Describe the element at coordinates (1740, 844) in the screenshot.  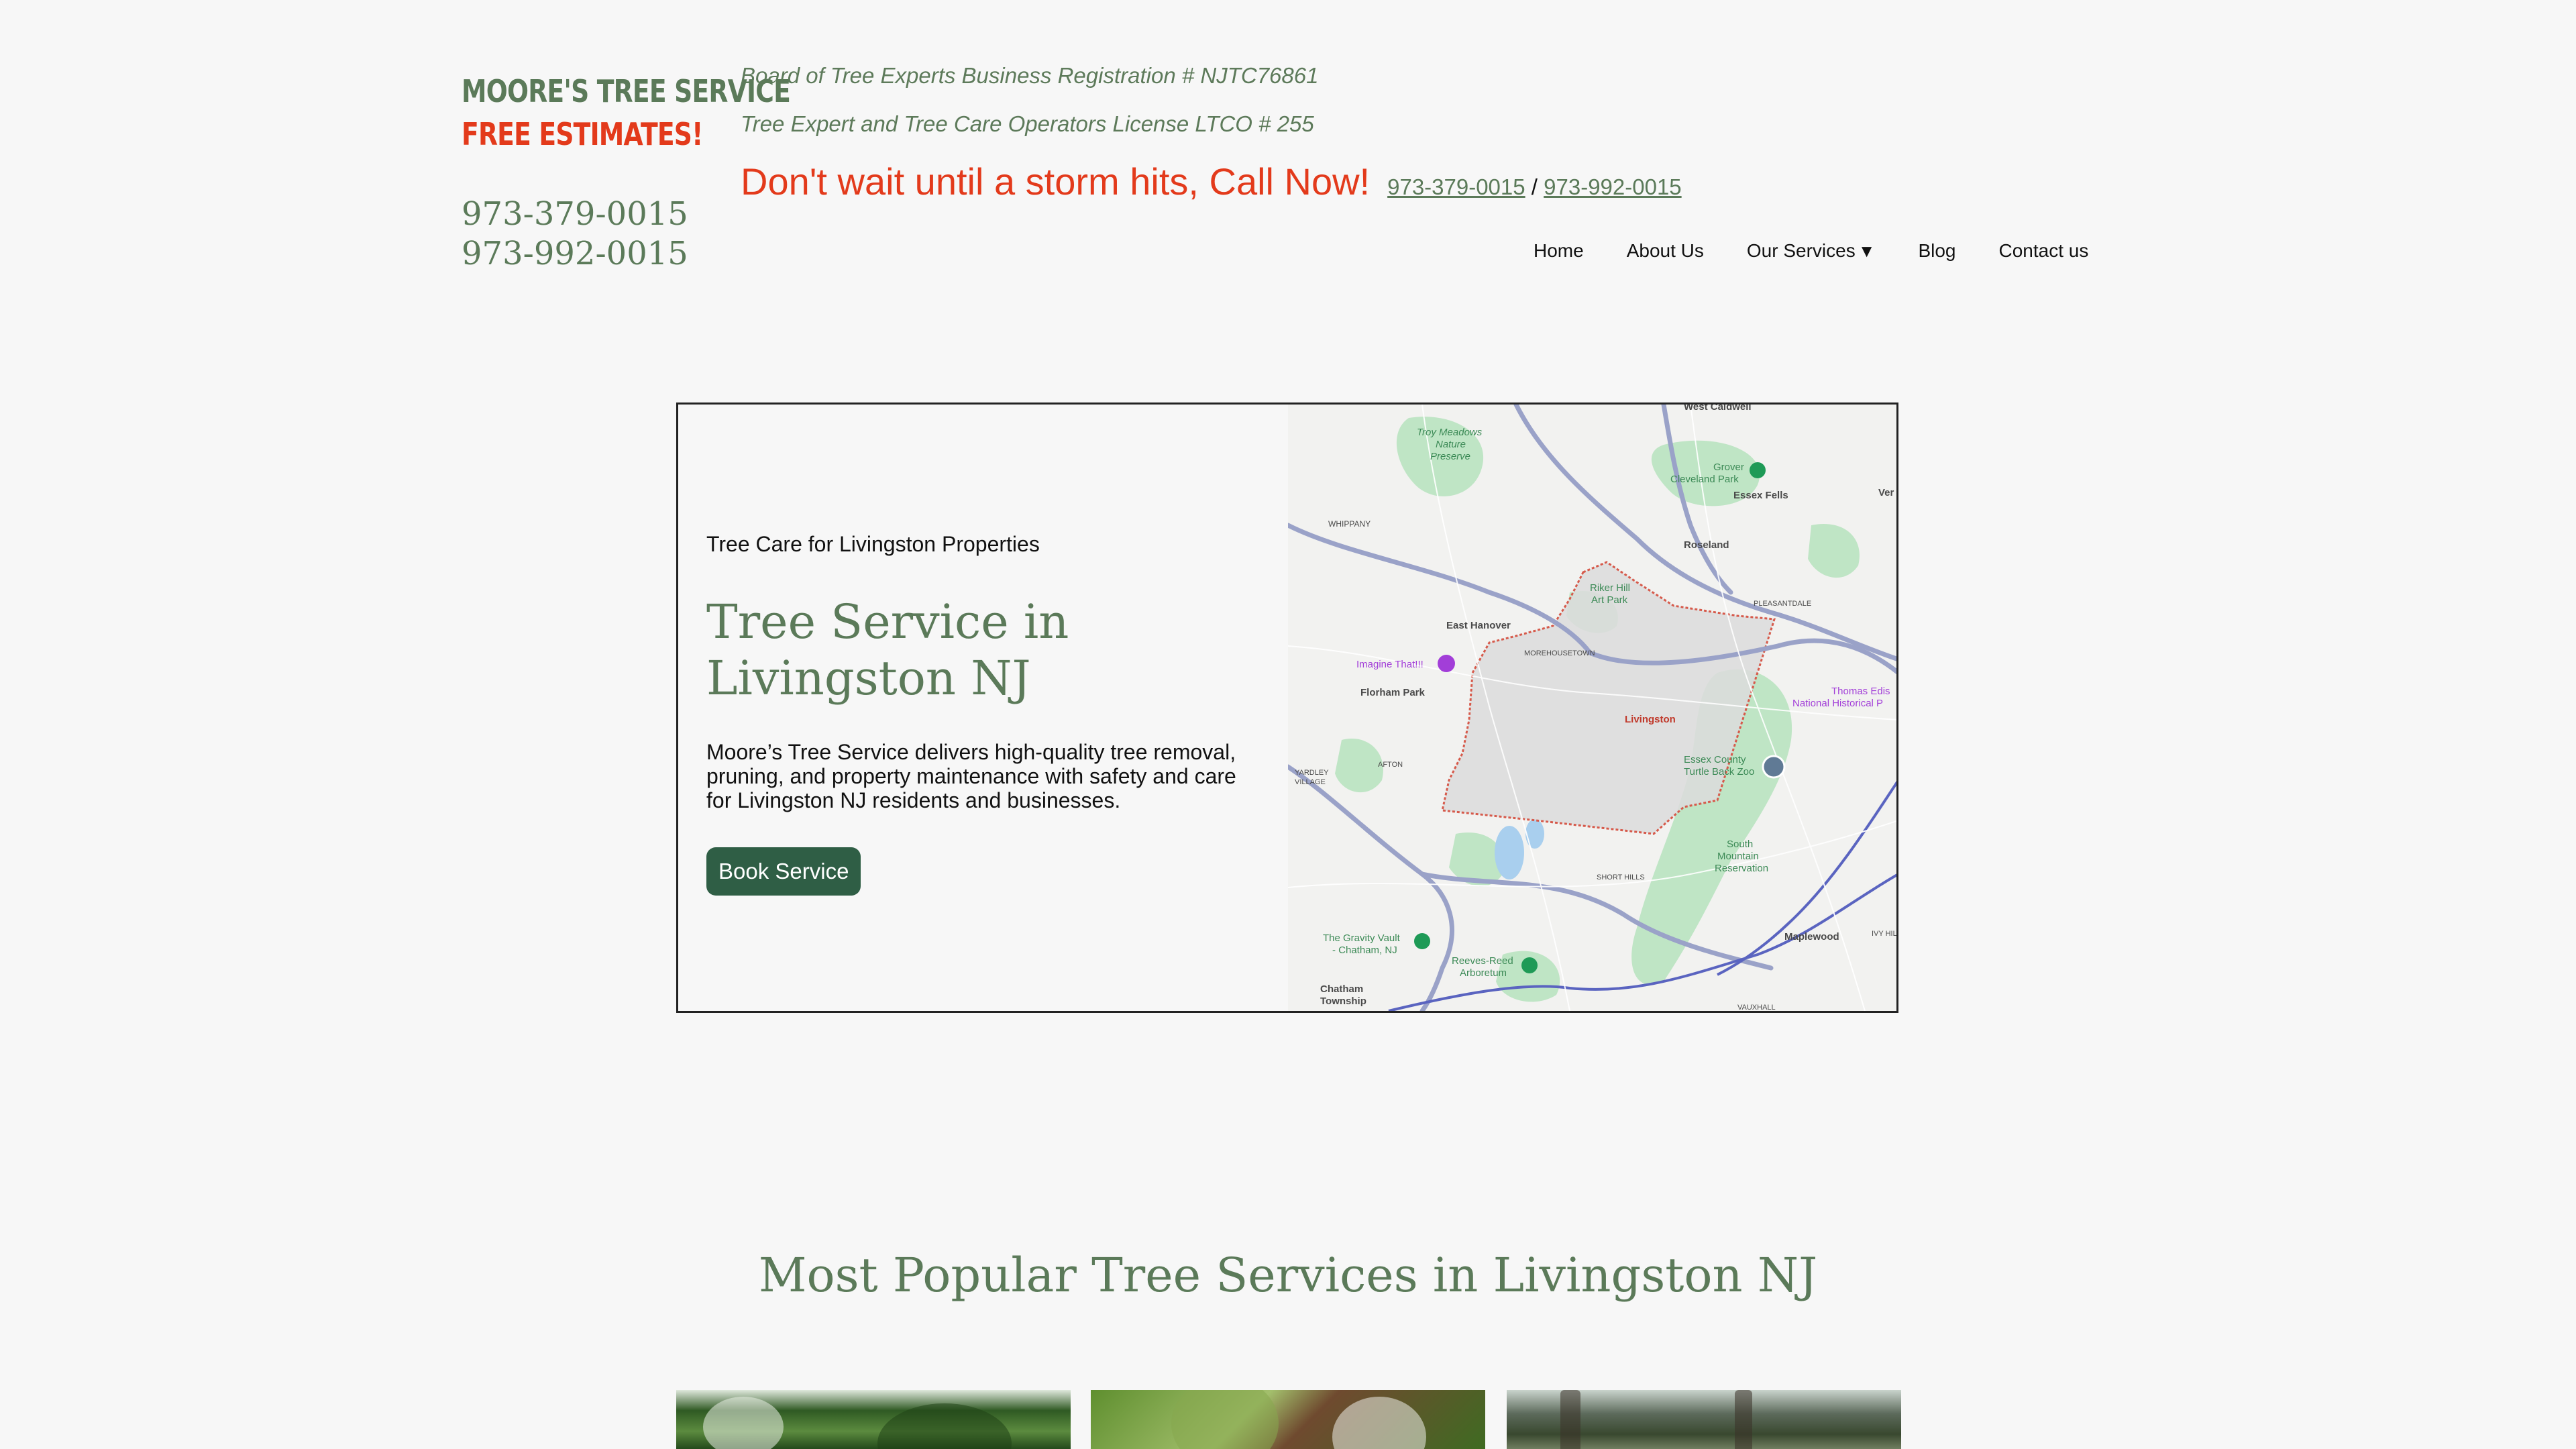
I see `label-south-mountain-1: South` at that location.